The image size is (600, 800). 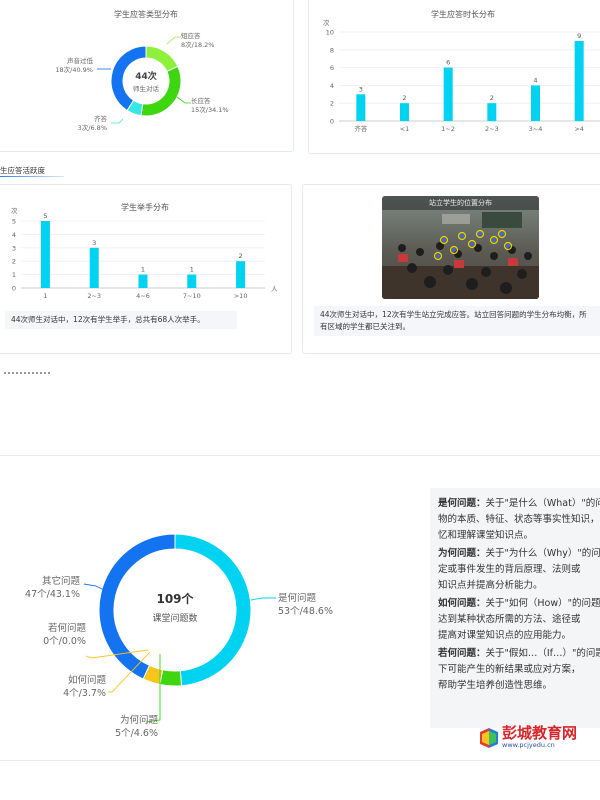 I want to click on hand-raise-ytick: 5, so click(x=14, y=222).